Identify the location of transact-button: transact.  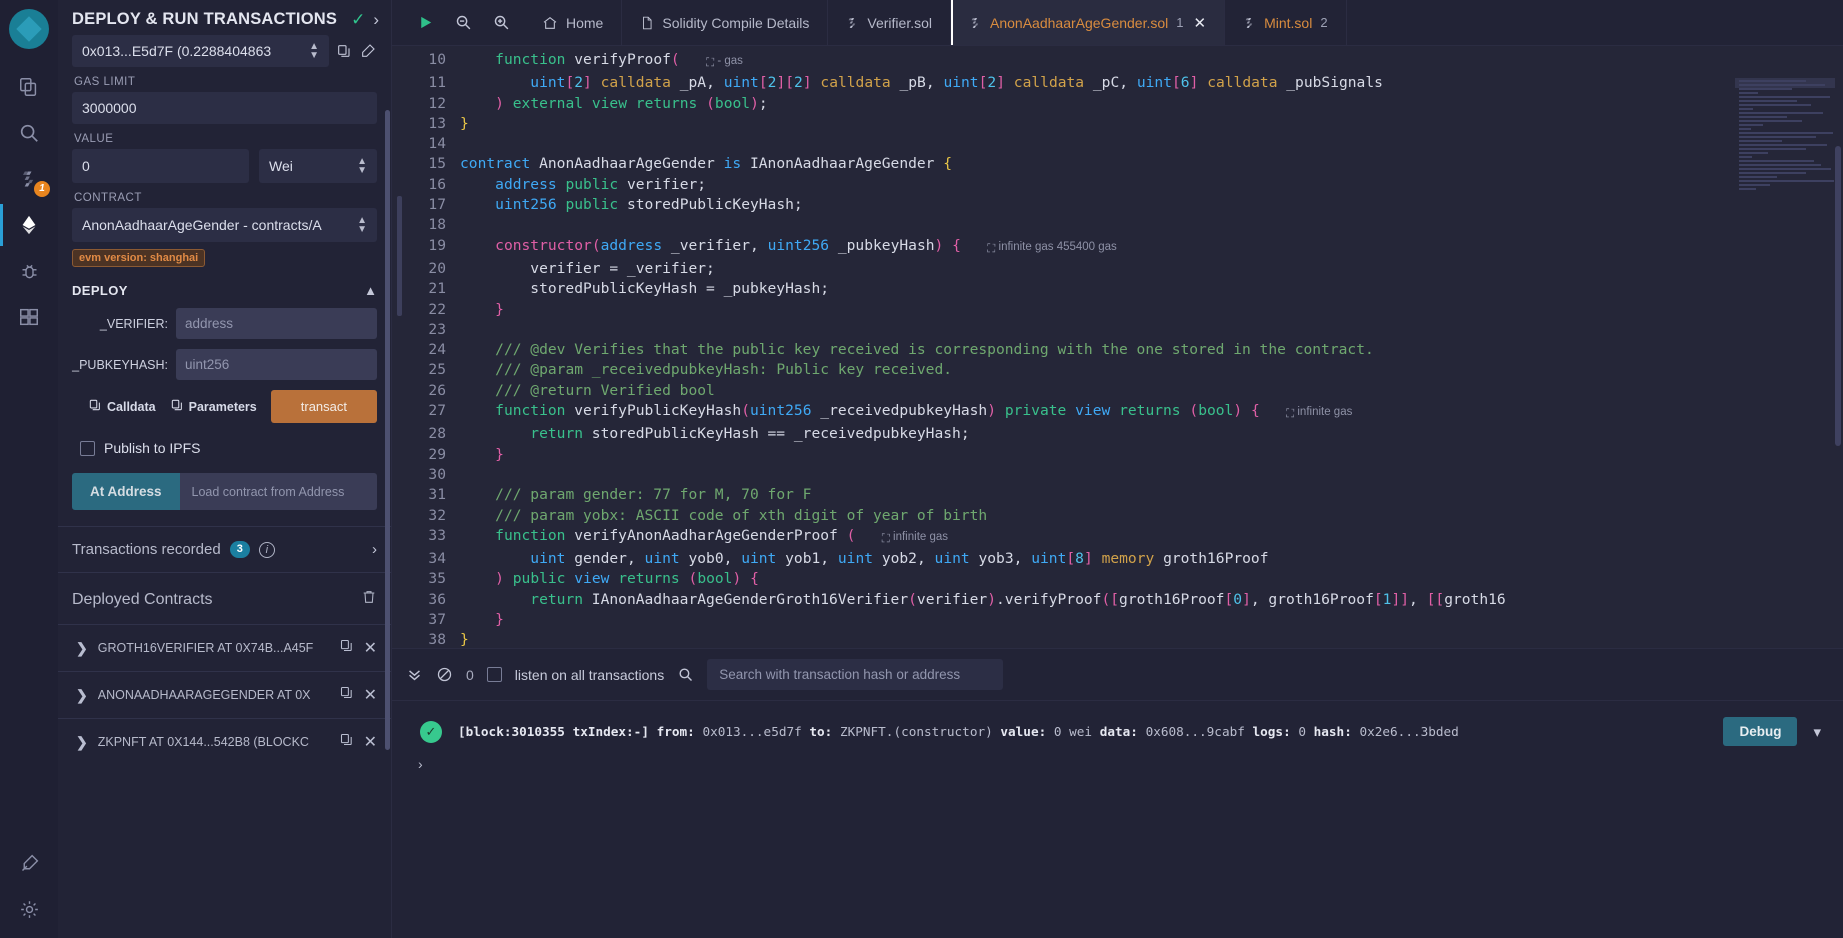
(323, 406).